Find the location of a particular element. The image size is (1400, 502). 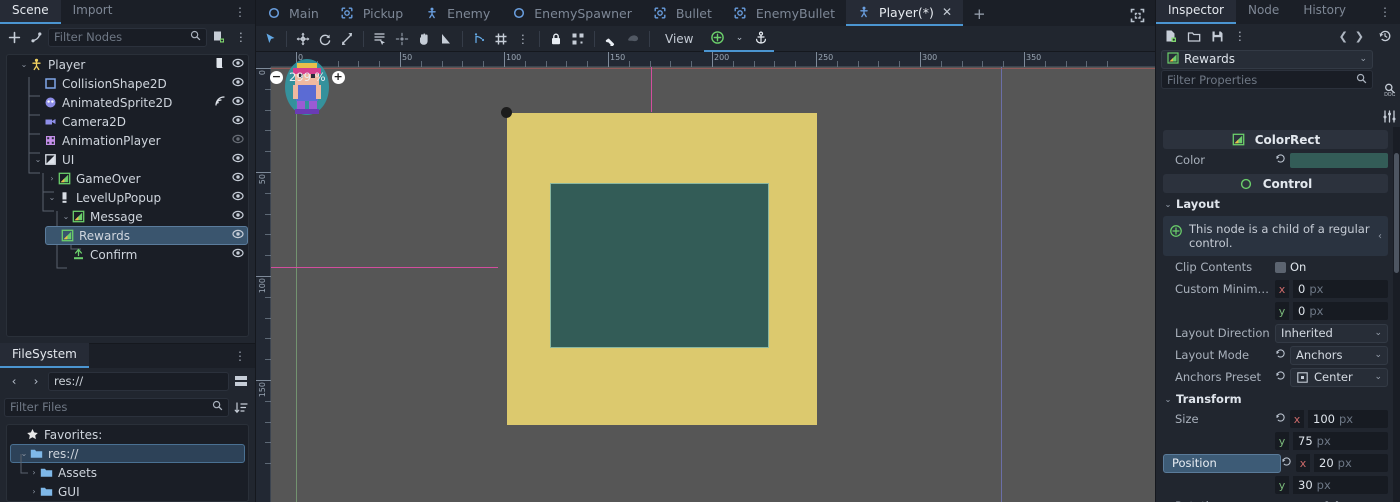

chevron-right-icon: › is located at coordinates (36, 381).